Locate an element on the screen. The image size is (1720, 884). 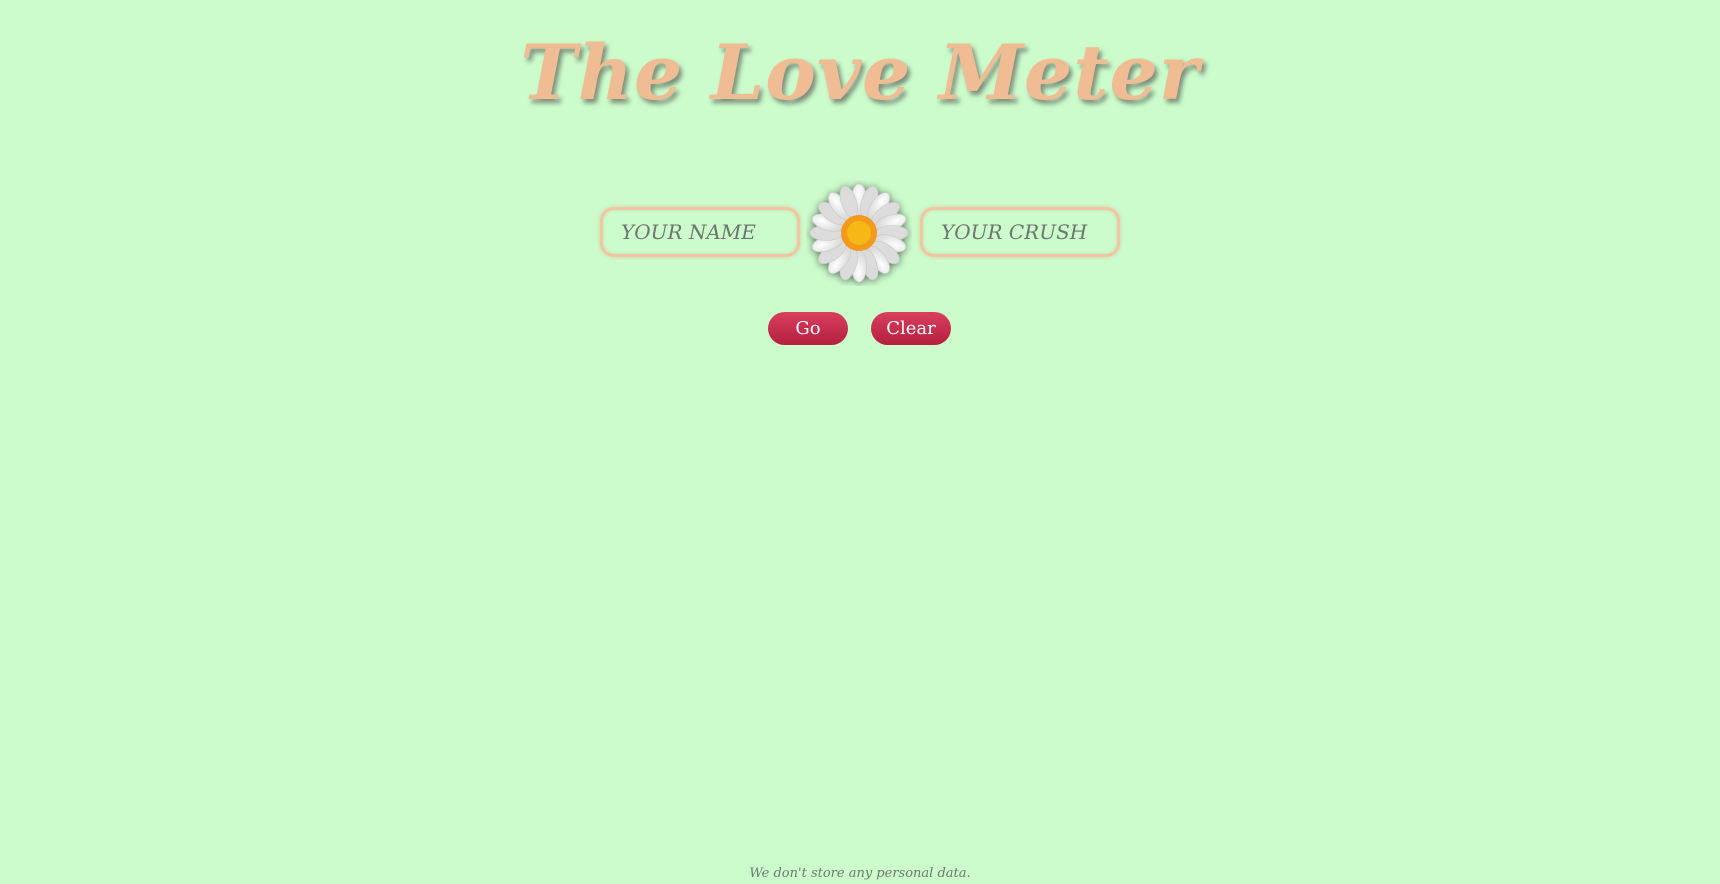
daisy-graphic is located at coordinates (859, 233).